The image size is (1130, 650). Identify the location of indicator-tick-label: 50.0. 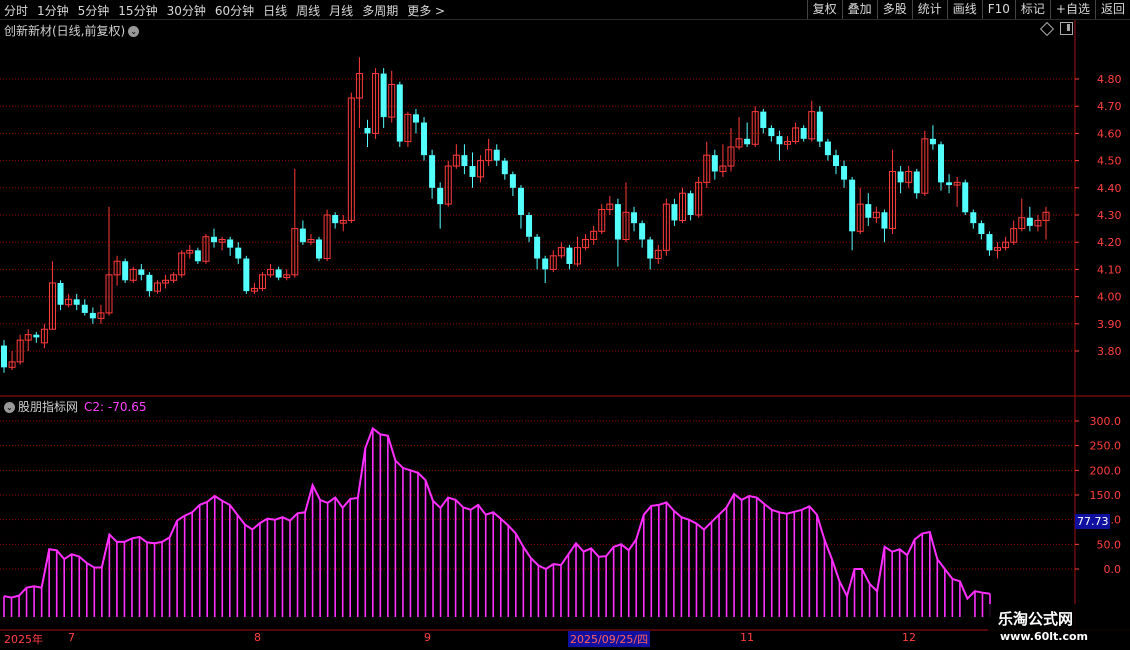
(1109, 544).